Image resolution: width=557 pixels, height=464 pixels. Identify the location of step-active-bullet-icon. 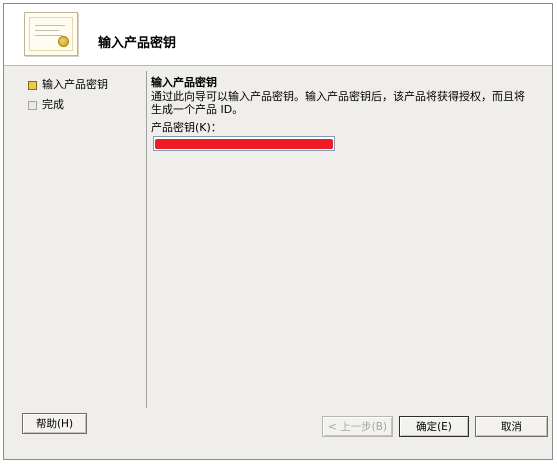
(32, 85).